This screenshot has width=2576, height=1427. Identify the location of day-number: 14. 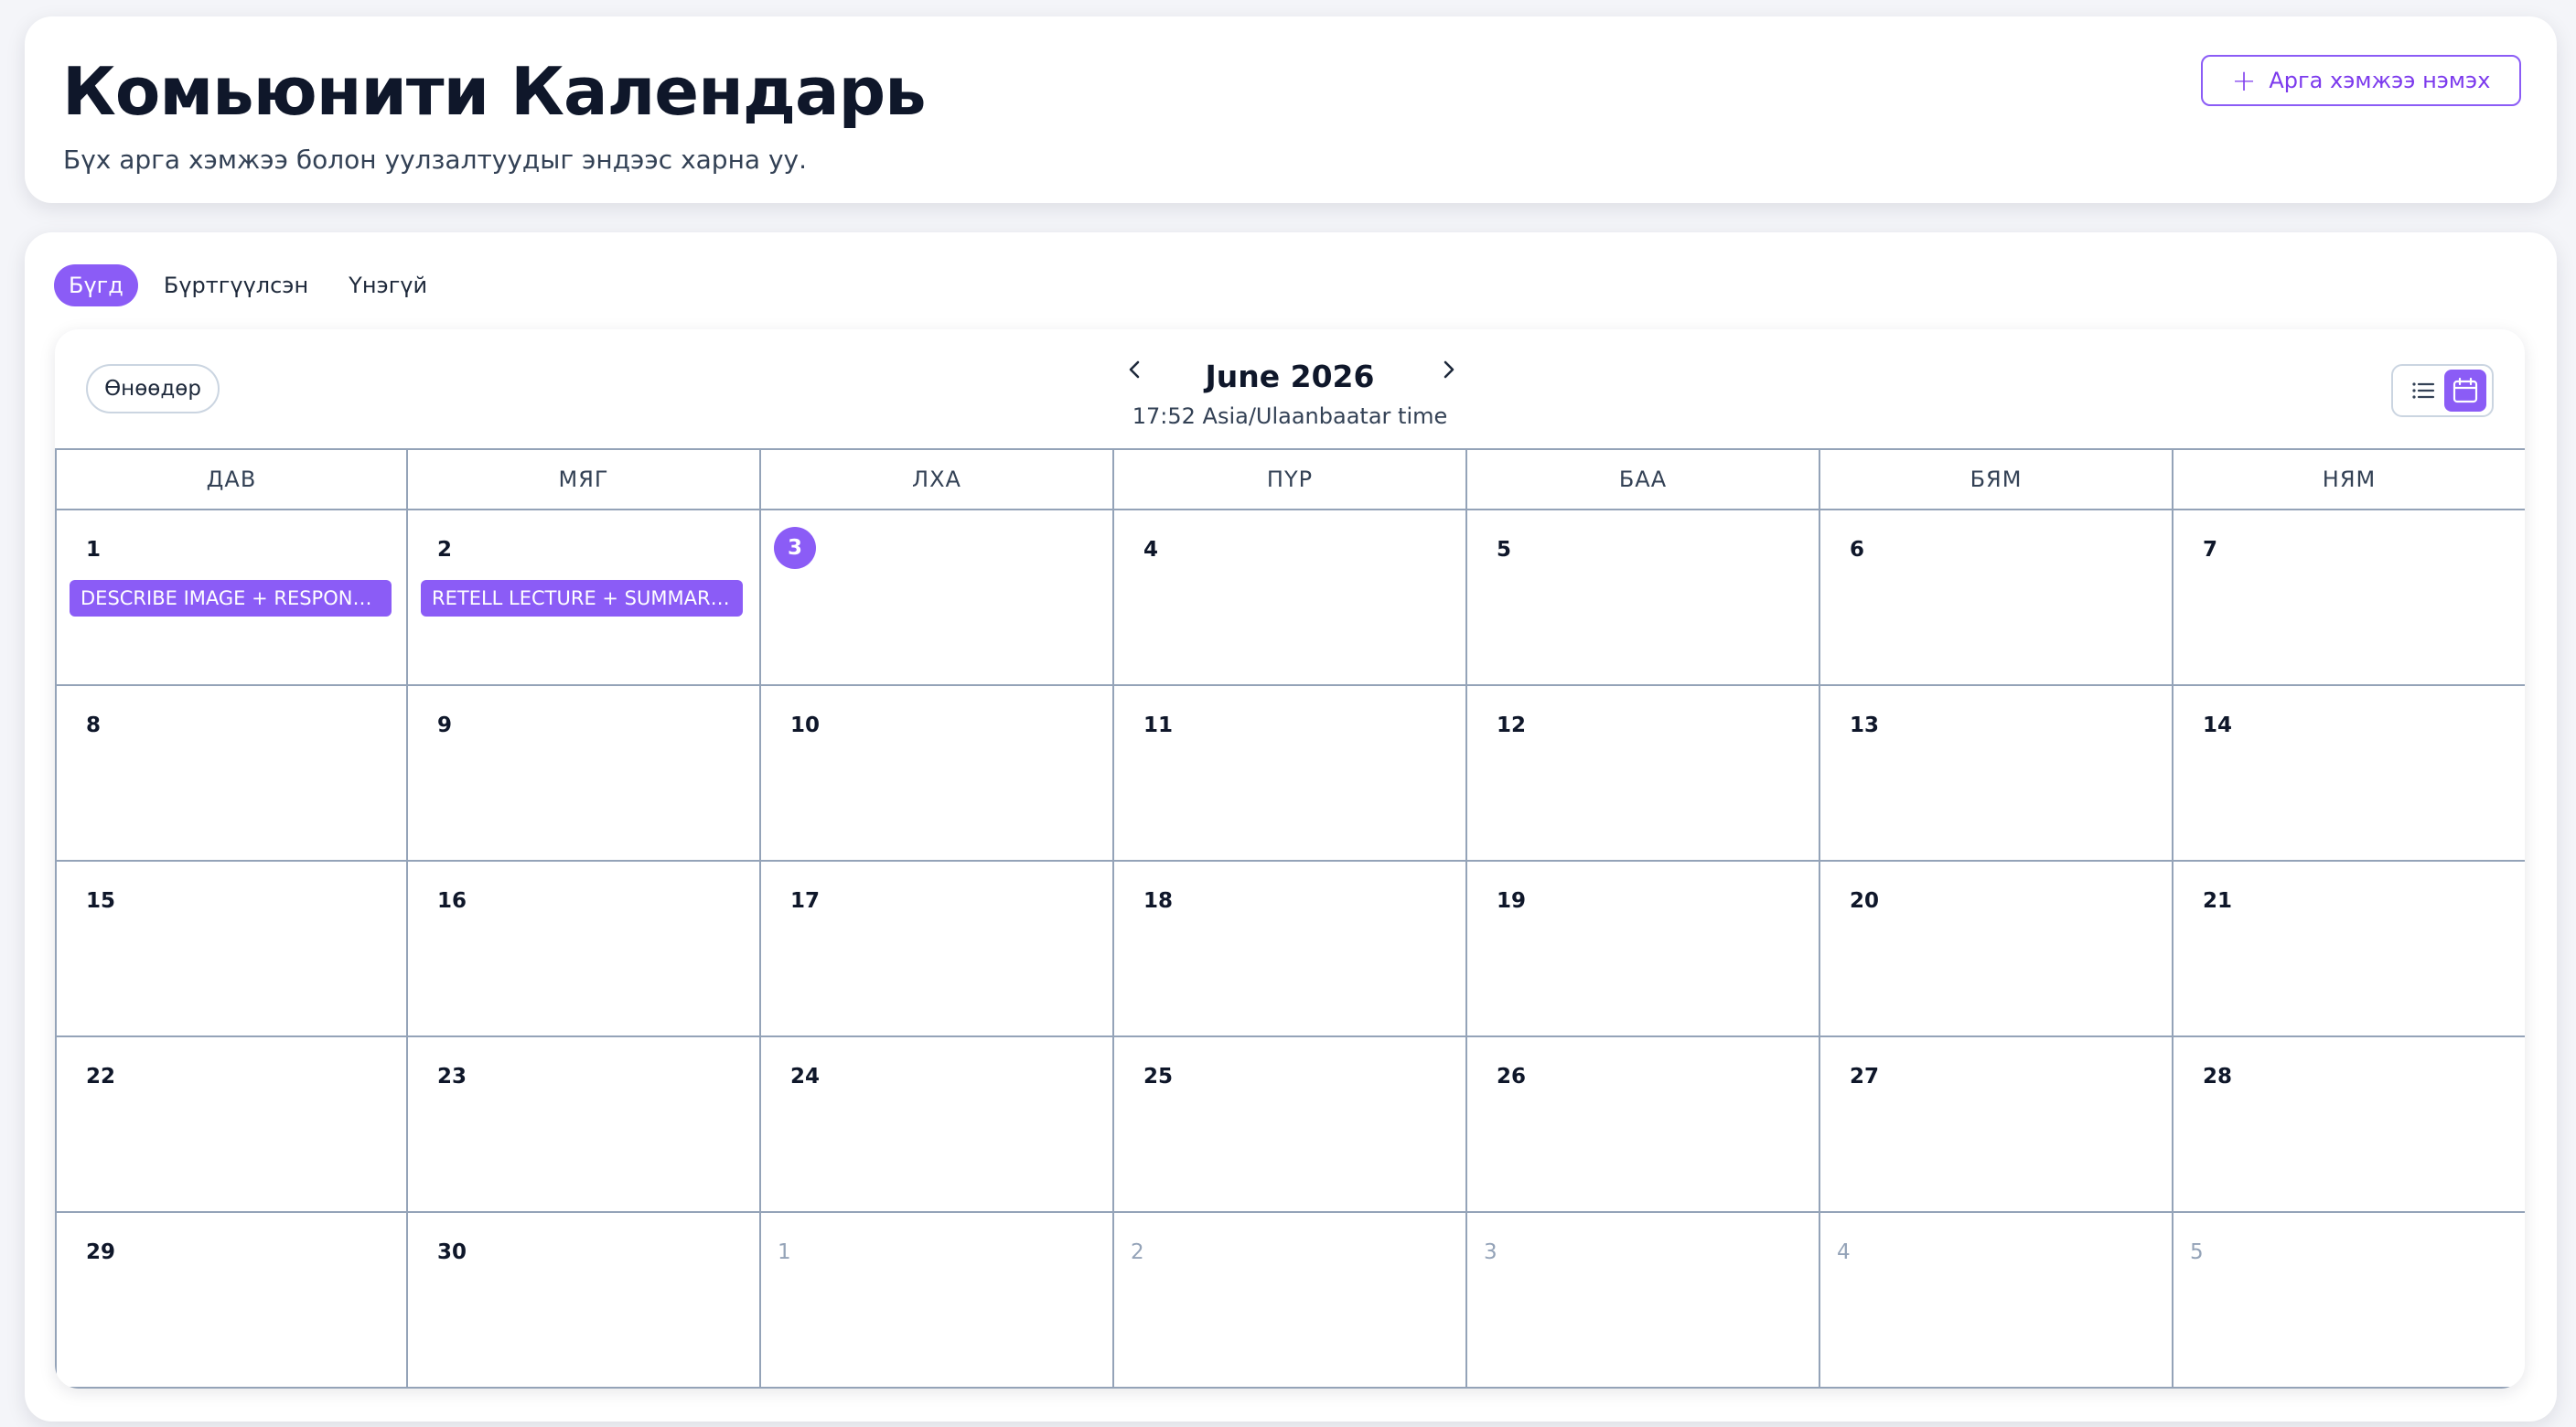
(2218, 725).